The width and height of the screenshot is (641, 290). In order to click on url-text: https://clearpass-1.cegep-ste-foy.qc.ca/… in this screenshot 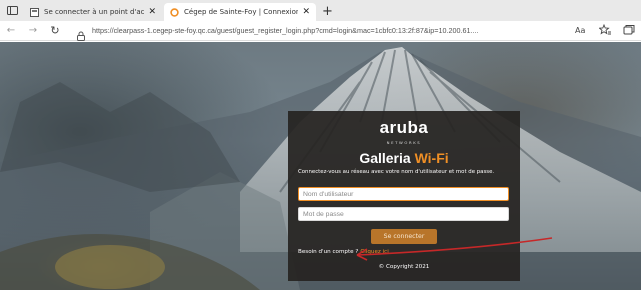, I will do `click(285, 30)`.